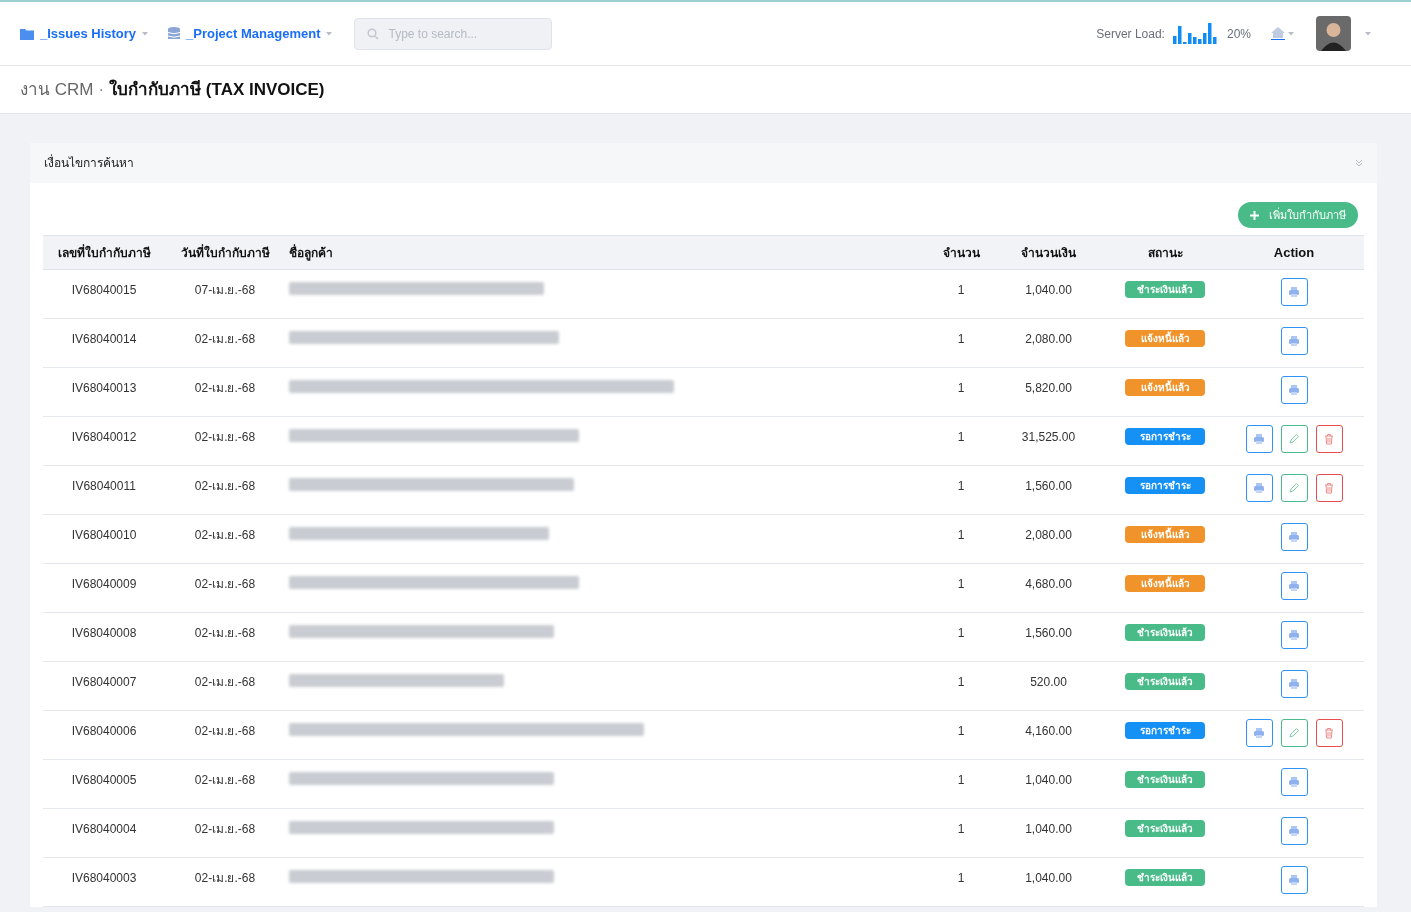 The width and height of the screenshot is (1411, 912). Describe the element at coordinates (104, 294) in the screenshot. I see `table-cell: IV68040015` at that location.